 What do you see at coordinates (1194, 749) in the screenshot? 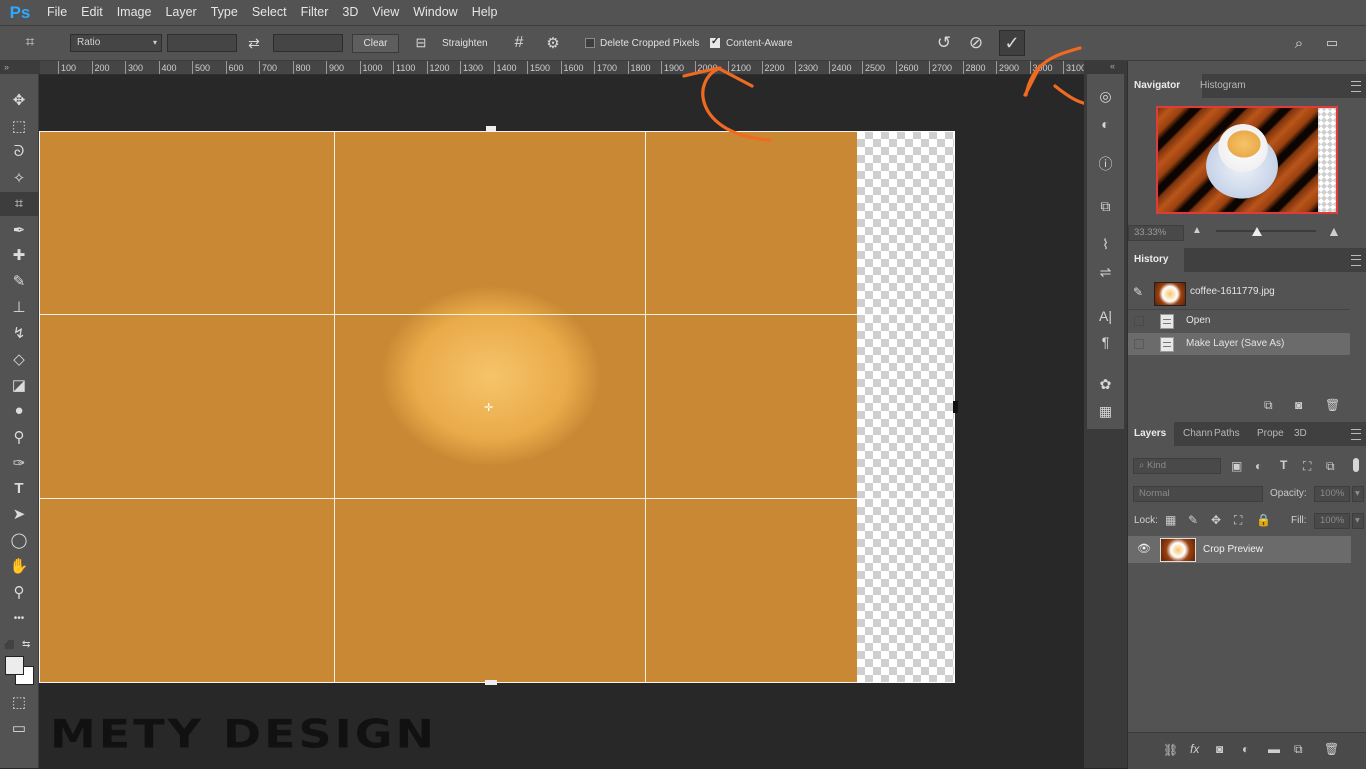
I see `fx-icon: fx` at bounding box center [1194, 749].